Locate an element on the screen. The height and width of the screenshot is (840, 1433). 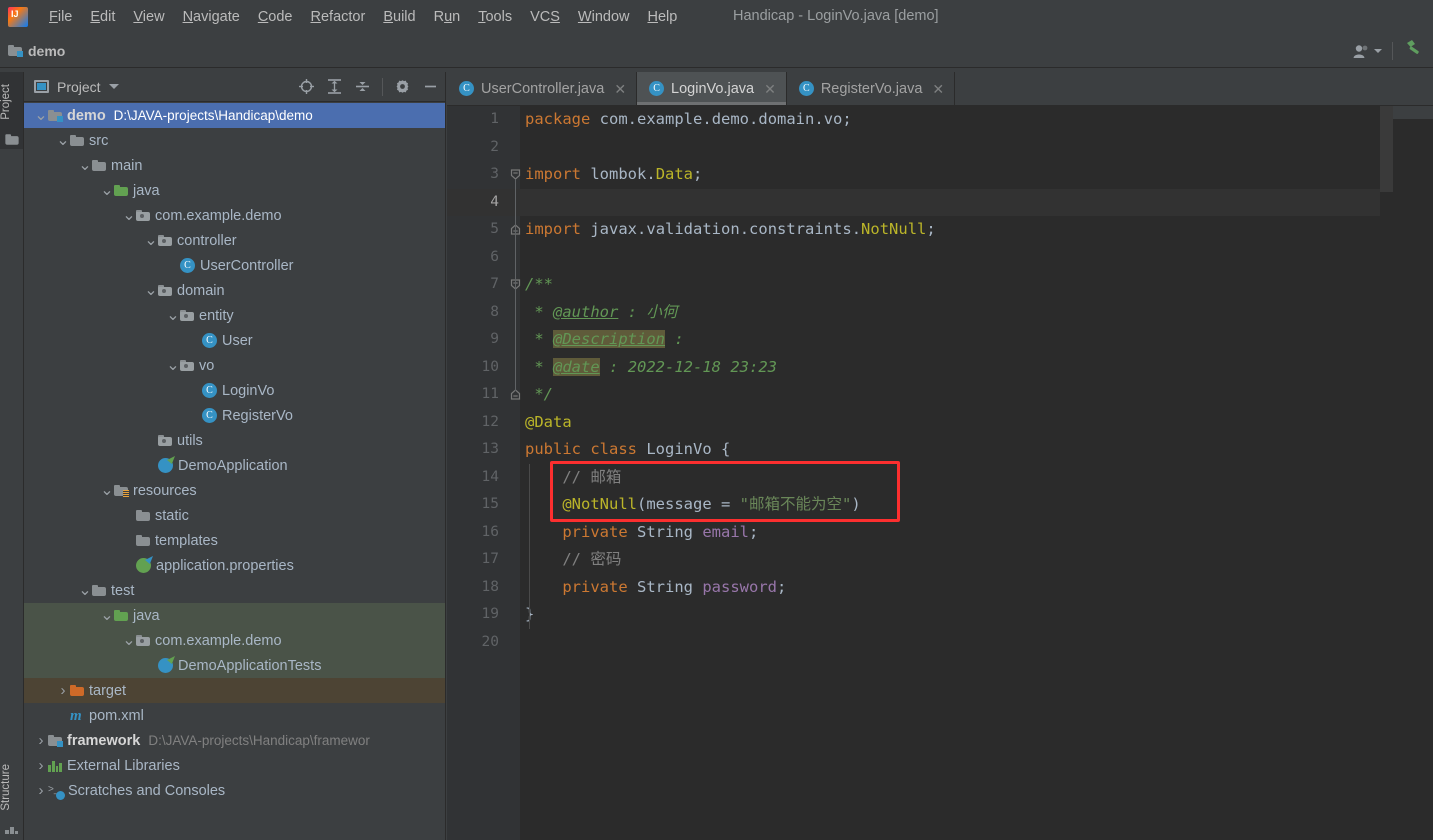
menu-item-code: Code is located at coordinates (275, 17).